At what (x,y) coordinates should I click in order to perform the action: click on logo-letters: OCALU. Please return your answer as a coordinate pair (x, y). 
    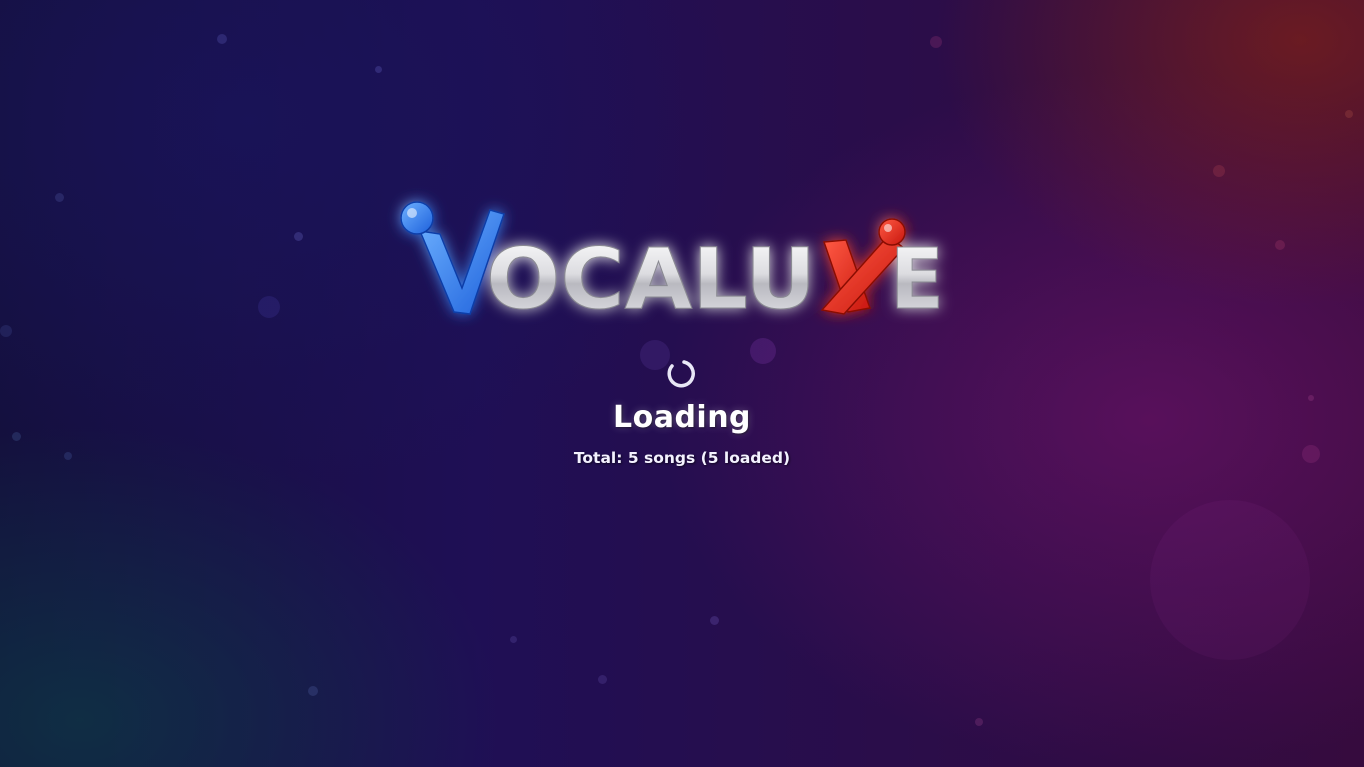
    Looking at the image, I should click on (651, 279).